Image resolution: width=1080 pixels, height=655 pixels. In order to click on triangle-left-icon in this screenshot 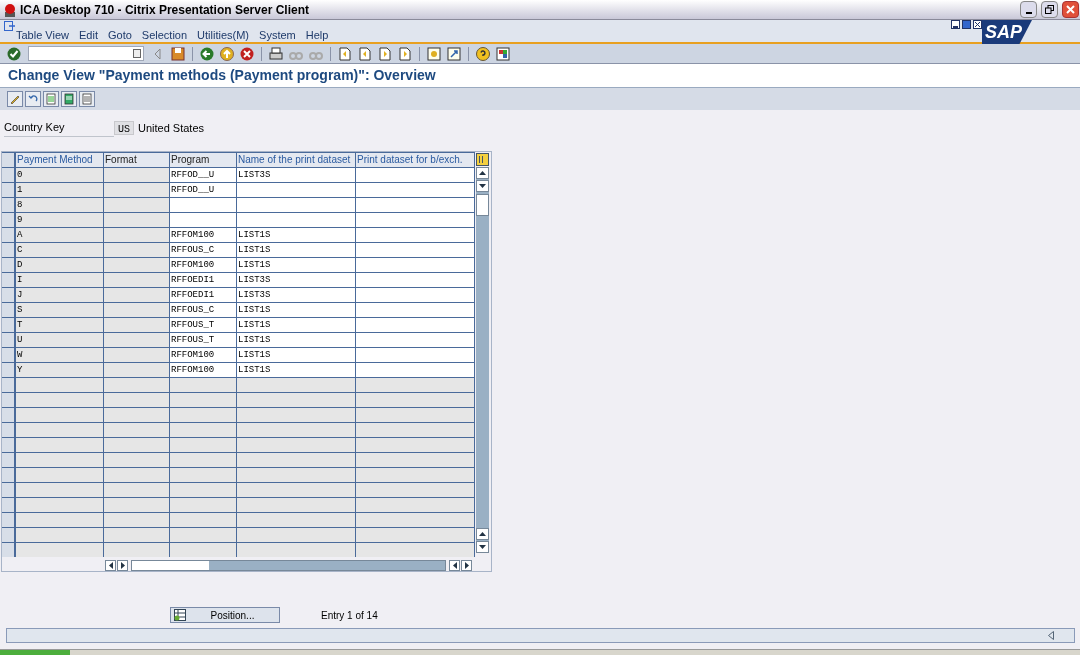, I will do `click(1051, 635)`.